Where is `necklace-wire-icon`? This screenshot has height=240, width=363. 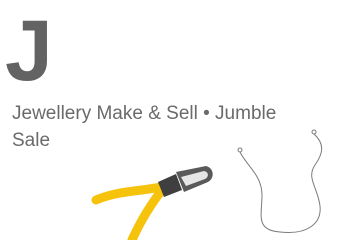
necklace-wire-icon is located at coordinates (280, 181).